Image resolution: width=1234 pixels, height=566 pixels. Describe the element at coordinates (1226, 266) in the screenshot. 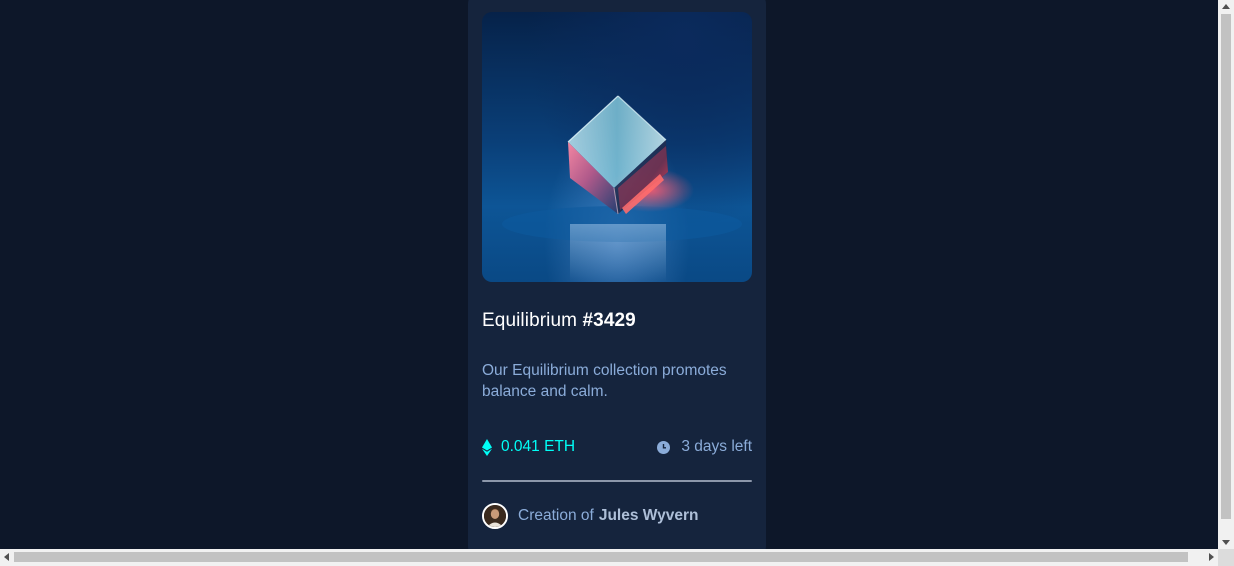

I see `vertical-scrollbar-thumb` at that location.